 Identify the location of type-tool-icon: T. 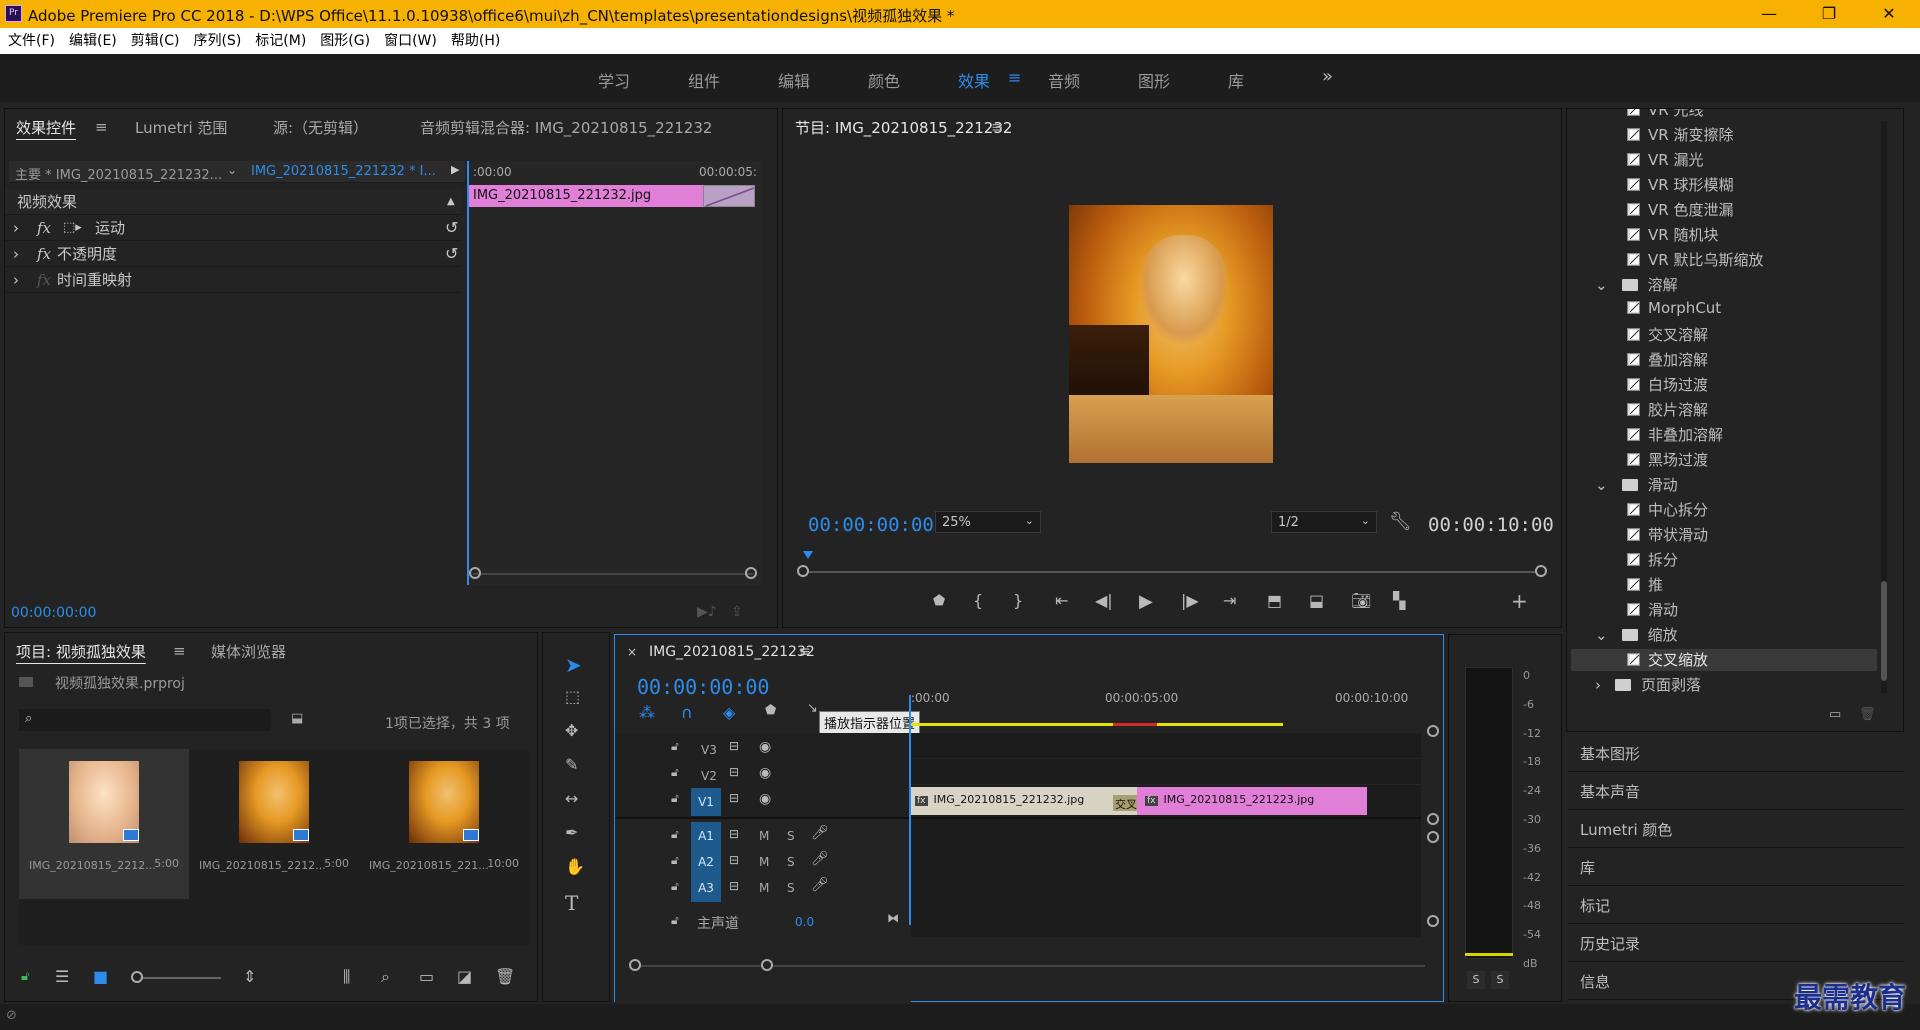
(571, 903).